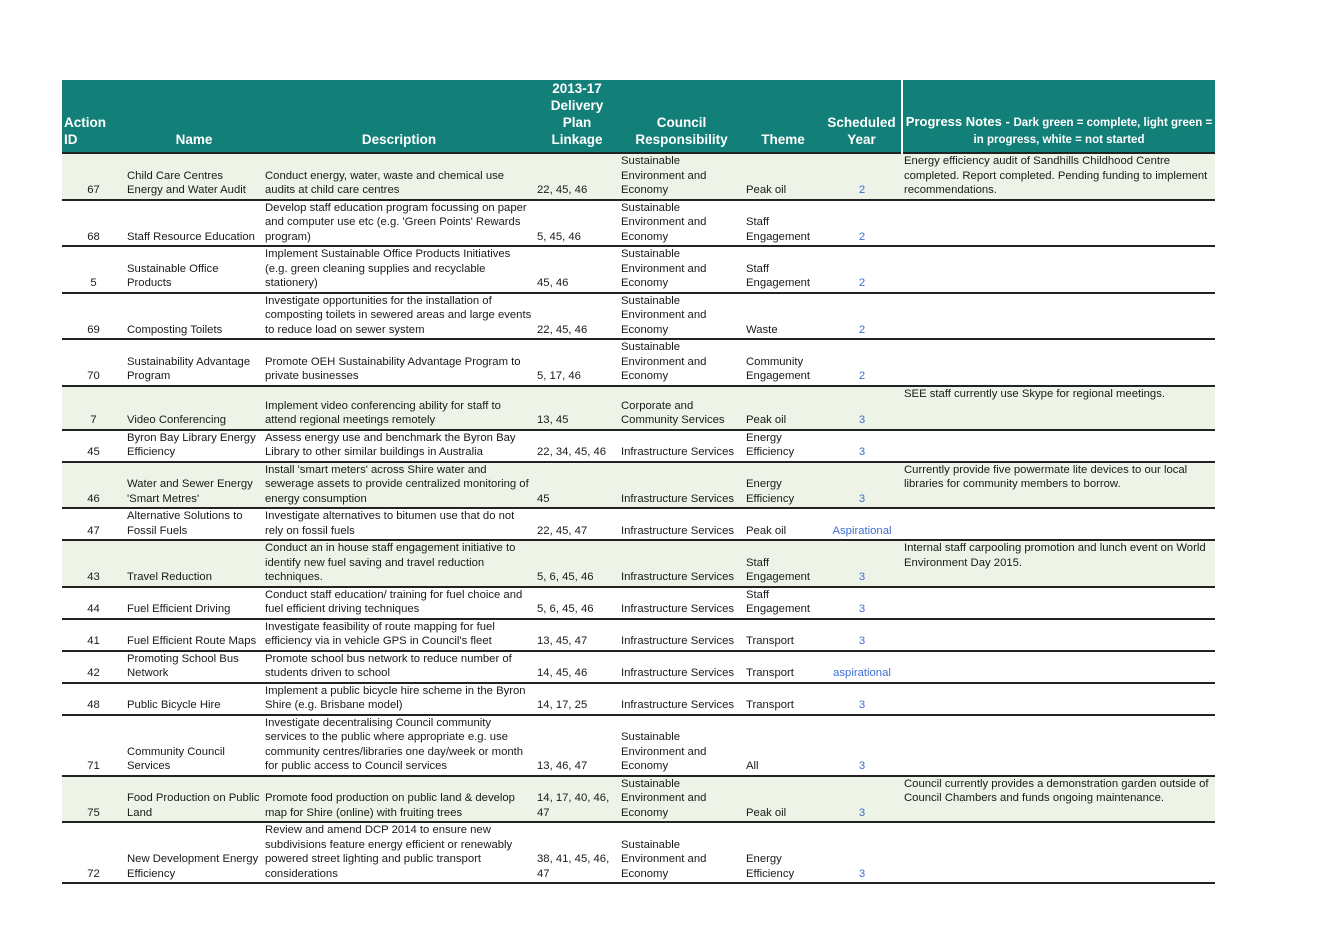 The width and height of the screenshot is (1340, 947). What do you see at coordinates (862, 667) in the screenshot?
I see `scheduled-year-cell: aspirational` at bounding box center [862, 667].